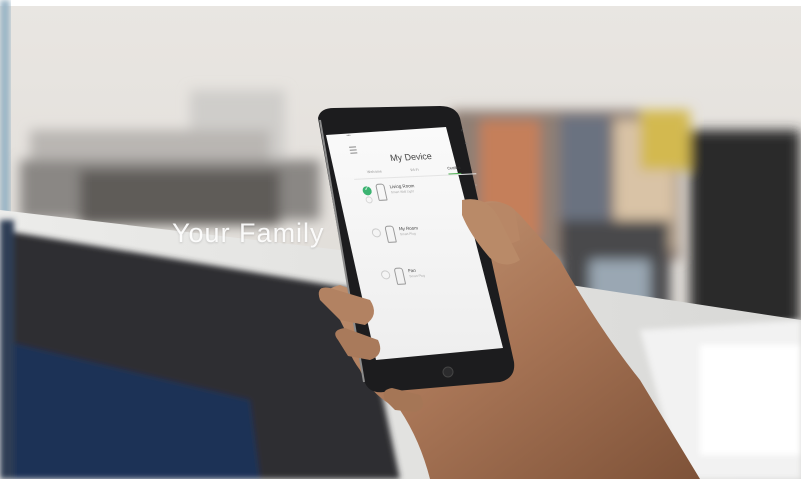 This screenshot has height=479, width=801. Describe the element at coordinates (440, 277) in the screenshot. I see `device-item-fan: Fan Smart Plug` at that location.